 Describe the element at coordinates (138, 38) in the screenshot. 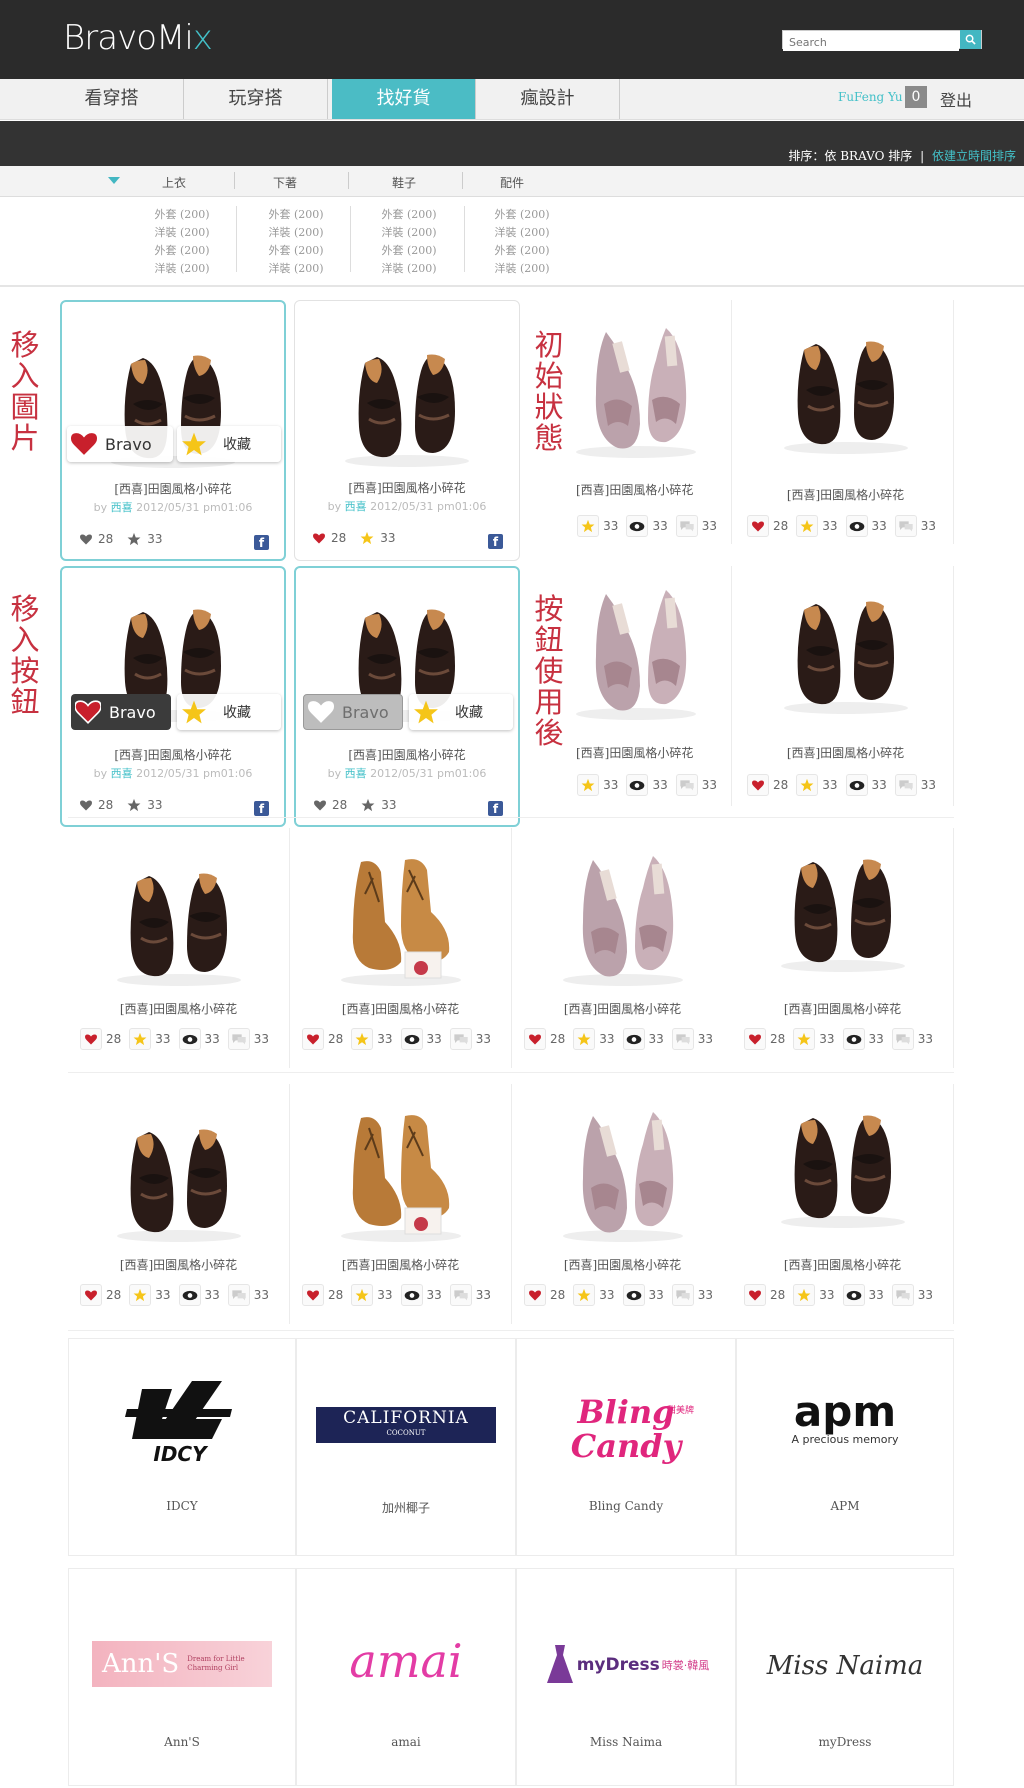

I see `logo: BravoMix` at that location.